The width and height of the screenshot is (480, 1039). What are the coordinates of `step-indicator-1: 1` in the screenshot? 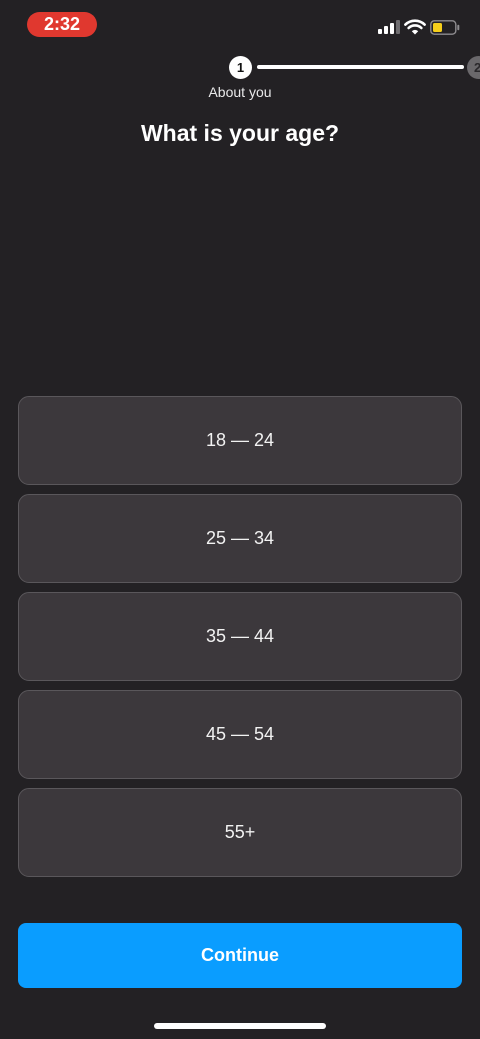 It's located at (240, 67).